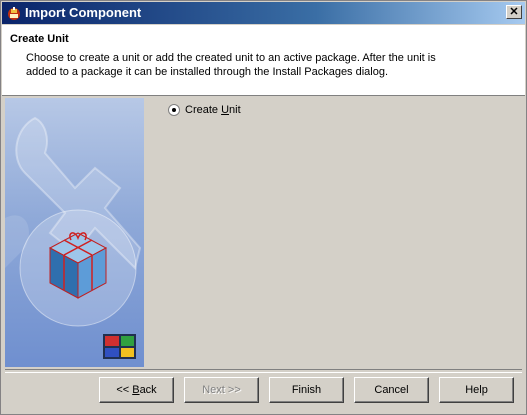 This screenshot has width=527, height=415. I want to click on four-color-squares-logo, so click(119, 346).